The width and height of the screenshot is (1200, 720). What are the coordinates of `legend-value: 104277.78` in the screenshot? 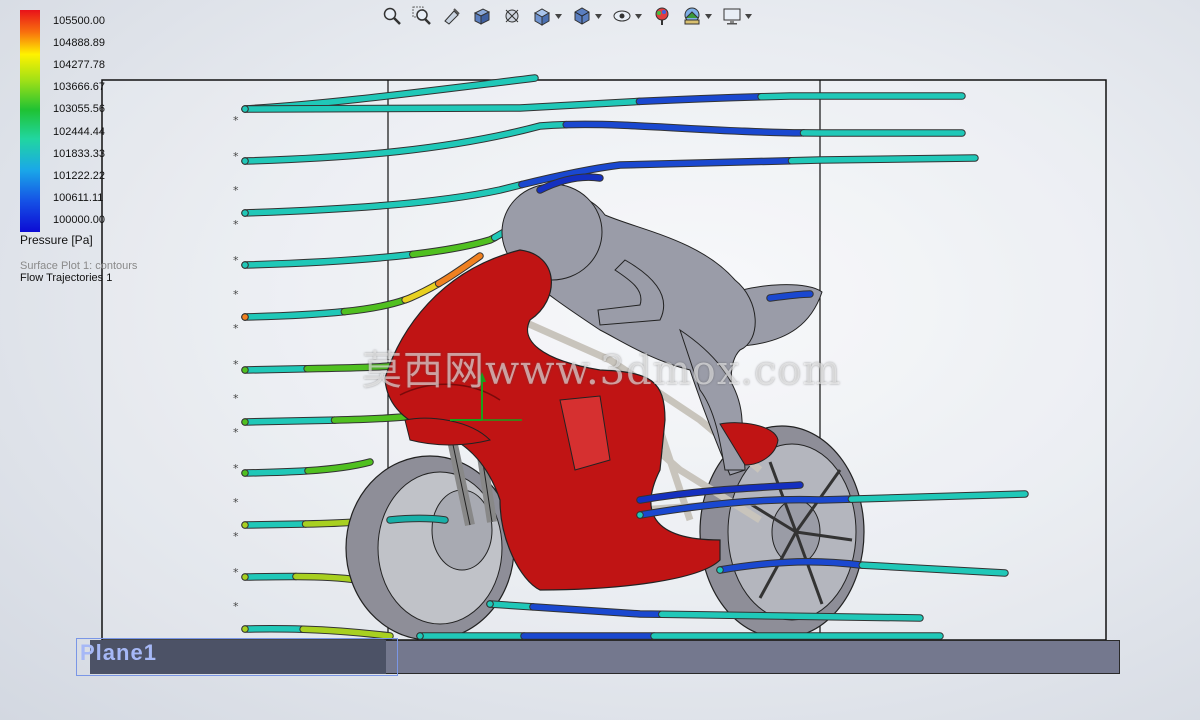 It's located at (79, 65).